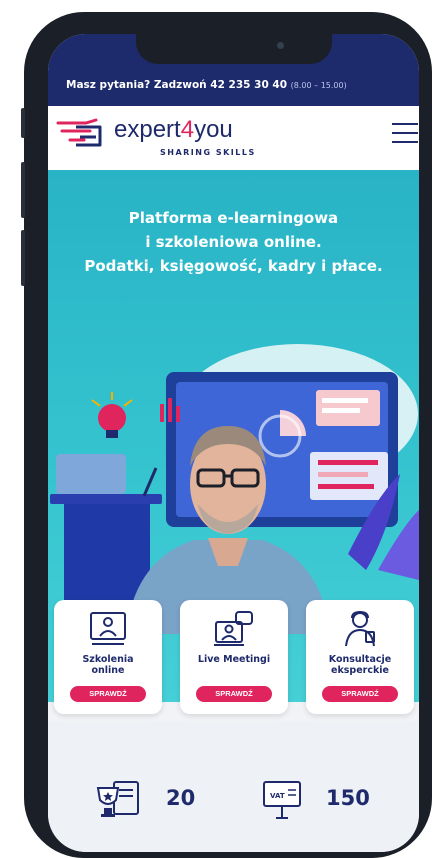 The height and width of the screenshot is (858, 441). I want to click on card-title-line-1: Konsultacje, so click(360, 659).